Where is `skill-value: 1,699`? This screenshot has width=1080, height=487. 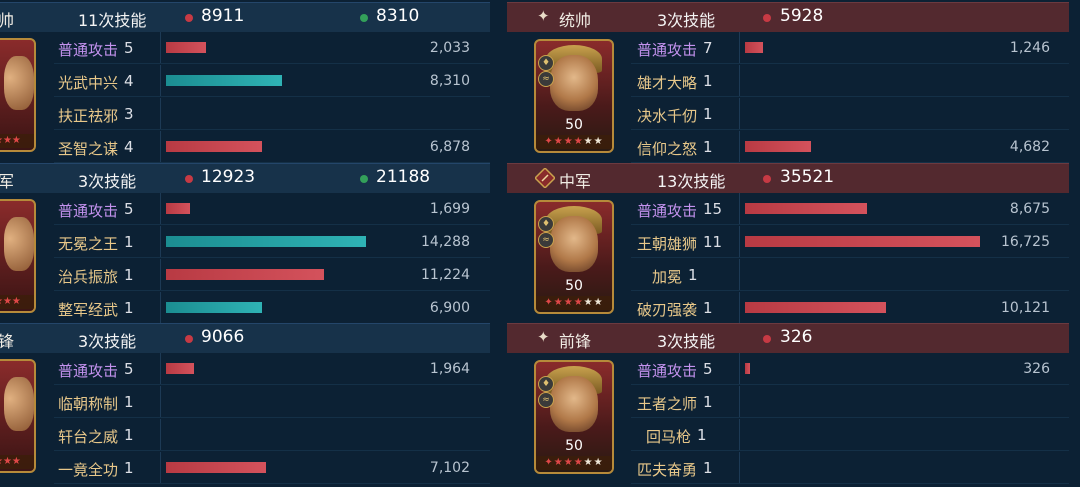 skill-value: 1,699 is located at coordinates (449, 209).